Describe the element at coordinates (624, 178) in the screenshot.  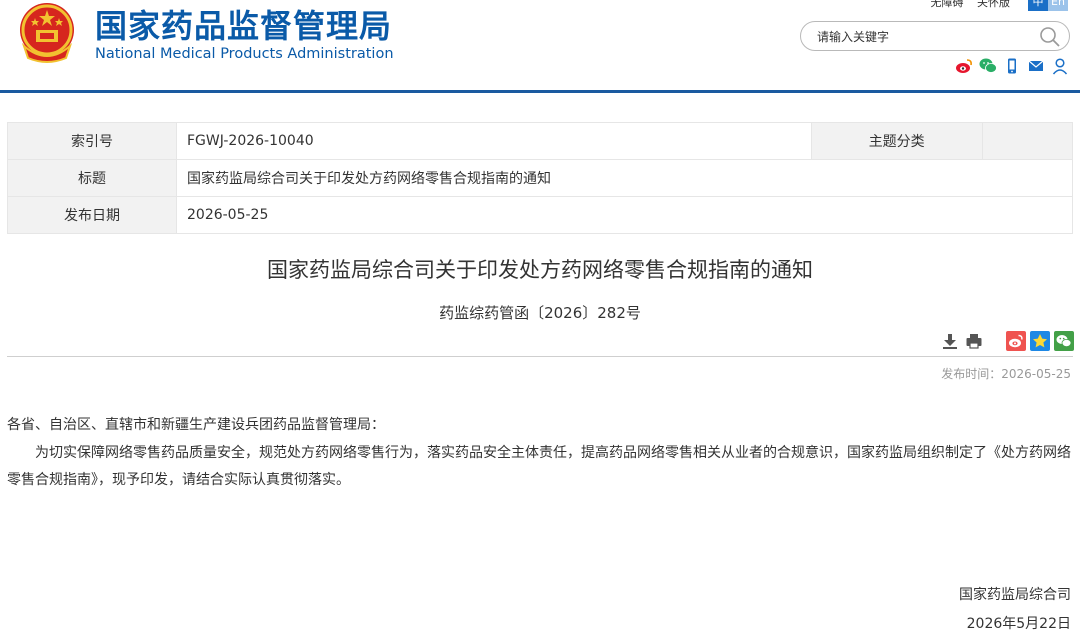
I see `title-value: 国家药监局综合司关于印发处方药网络零售合规指南的通知` at that location.